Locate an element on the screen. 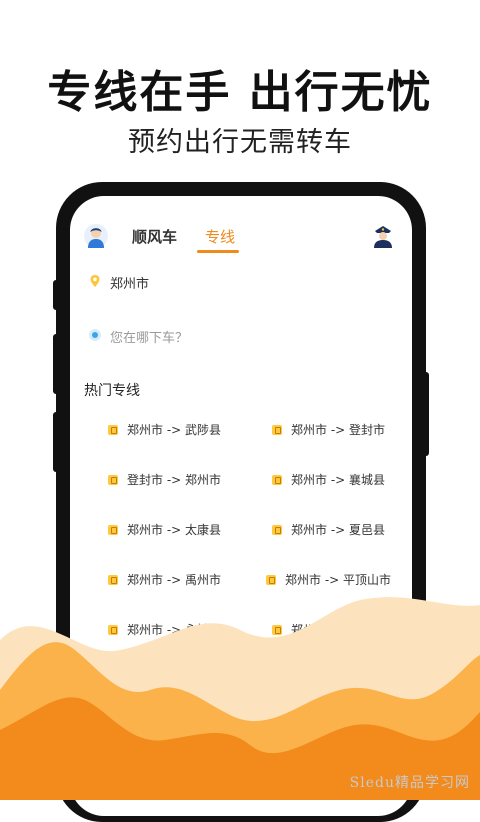 The width and height of the screenshot is (480, 822). tab-hitchhike: 顺风车 is located at coordinates (154, 236).